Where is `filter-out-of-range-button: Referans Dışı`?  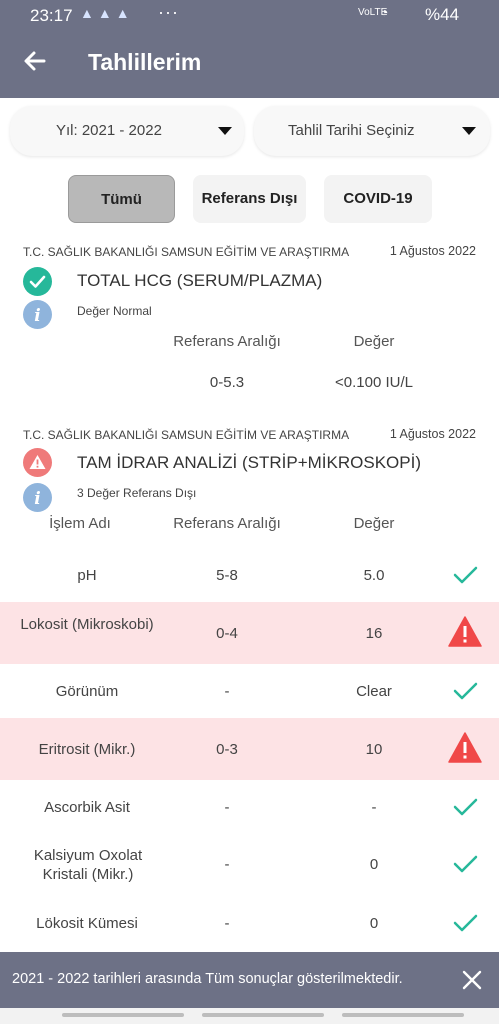 filter-out-of-range-button: Referans Dışı is located at coordinates (249, 199).